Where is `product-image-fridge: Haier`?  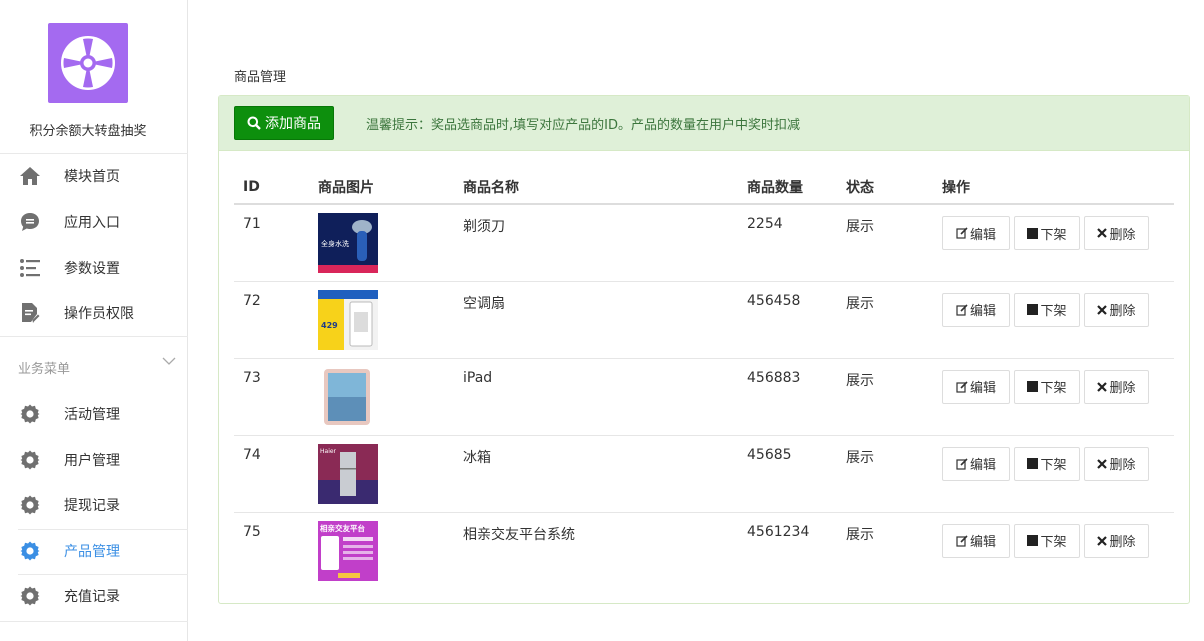 product-image-fridge: Haier is located at coordinates (348, 473).